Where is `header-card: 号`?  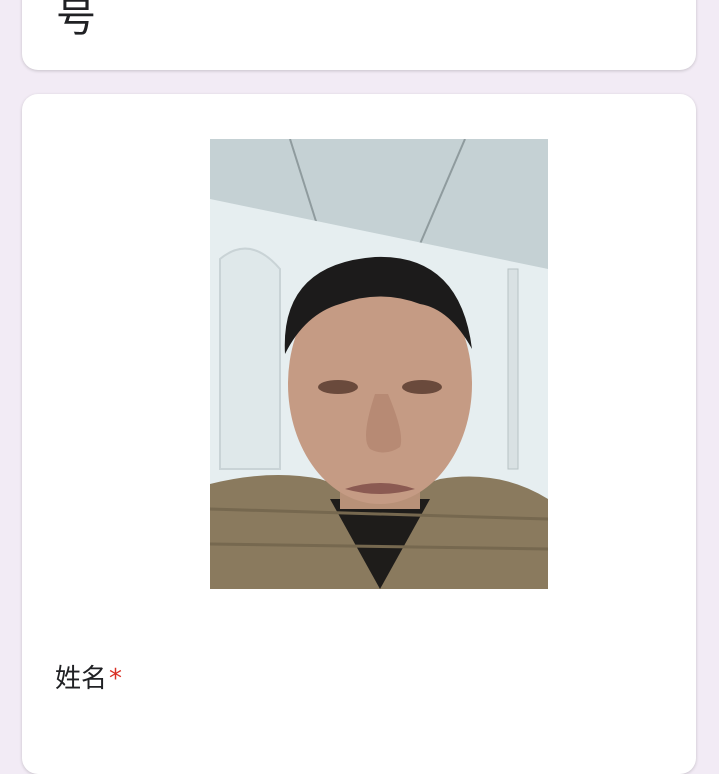 header-card: 号 is located at coordinates (359, 35).